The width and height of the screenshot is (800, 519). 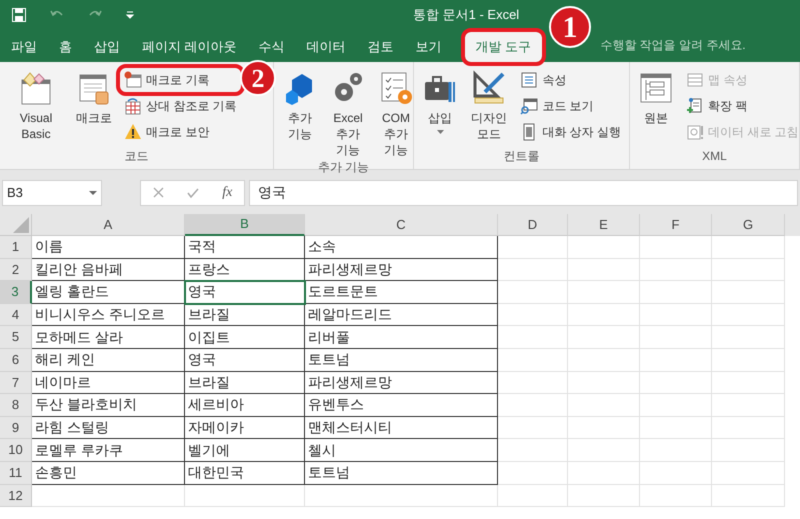 I want to click on ribbon-button: 대화 상자 실행, so click(x=570, y=132).